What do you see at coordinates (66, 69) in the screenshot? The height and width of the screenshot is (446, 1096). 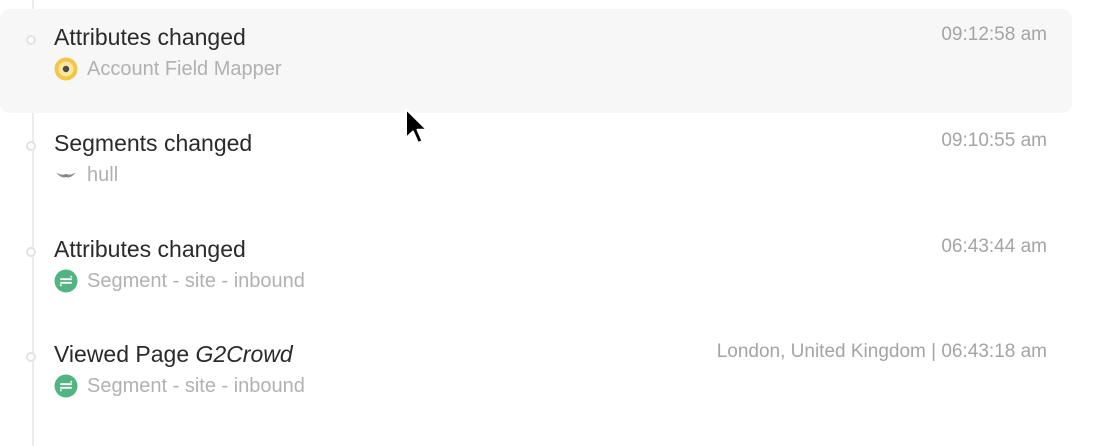 I see `account-field-mapper-icon` at bounding box center [66, 69].